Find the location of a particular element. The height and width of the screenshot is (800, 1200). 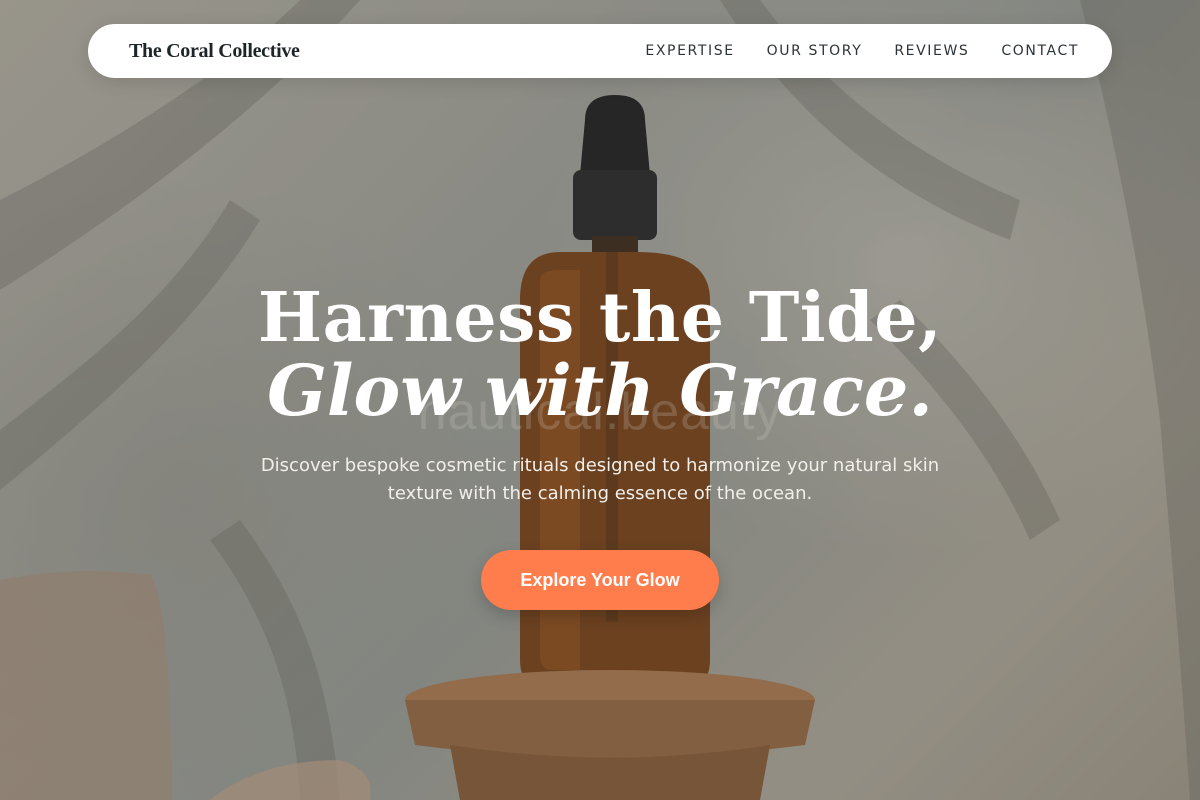

nav-link-contact: CONTACT is located at coordinates (1040, 51).